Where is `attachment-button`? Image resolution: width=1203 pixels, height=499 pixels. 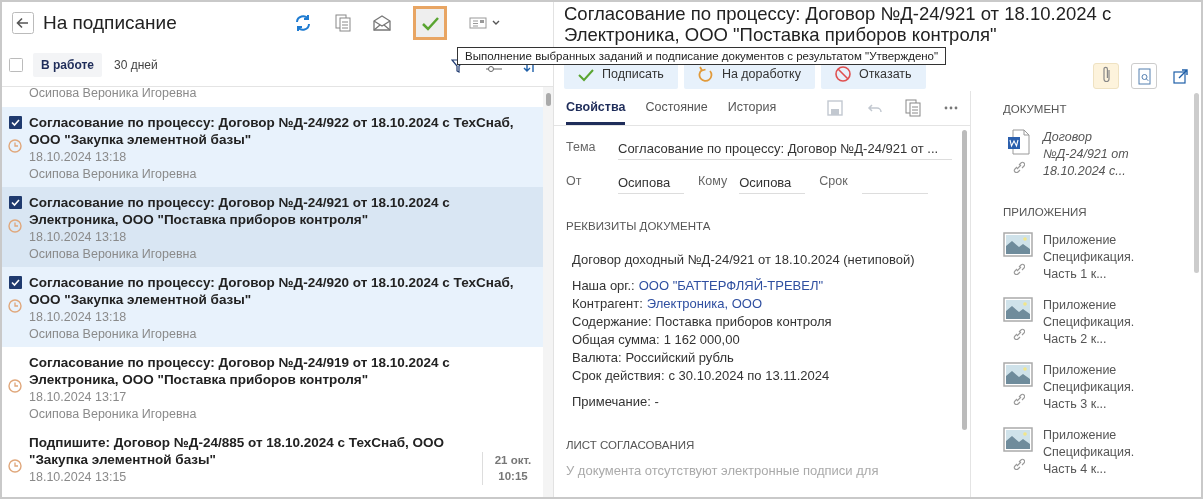 attachment-button is located at coordinates (1106, 76).